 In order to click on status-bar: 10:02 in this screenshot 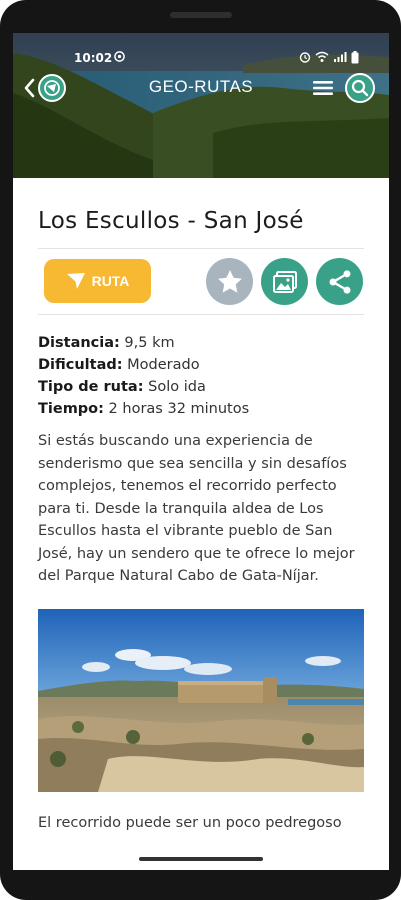, I will do `click(201, 57)`.